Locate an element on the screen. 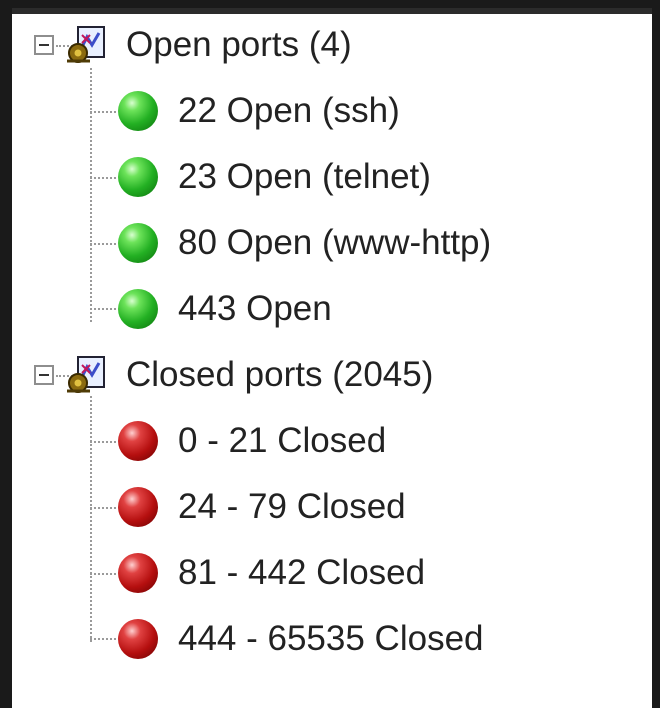 The width and height of the screenshot is (660, 708). group-label: Closed ports (2045) is located at coordinates (280, 374).